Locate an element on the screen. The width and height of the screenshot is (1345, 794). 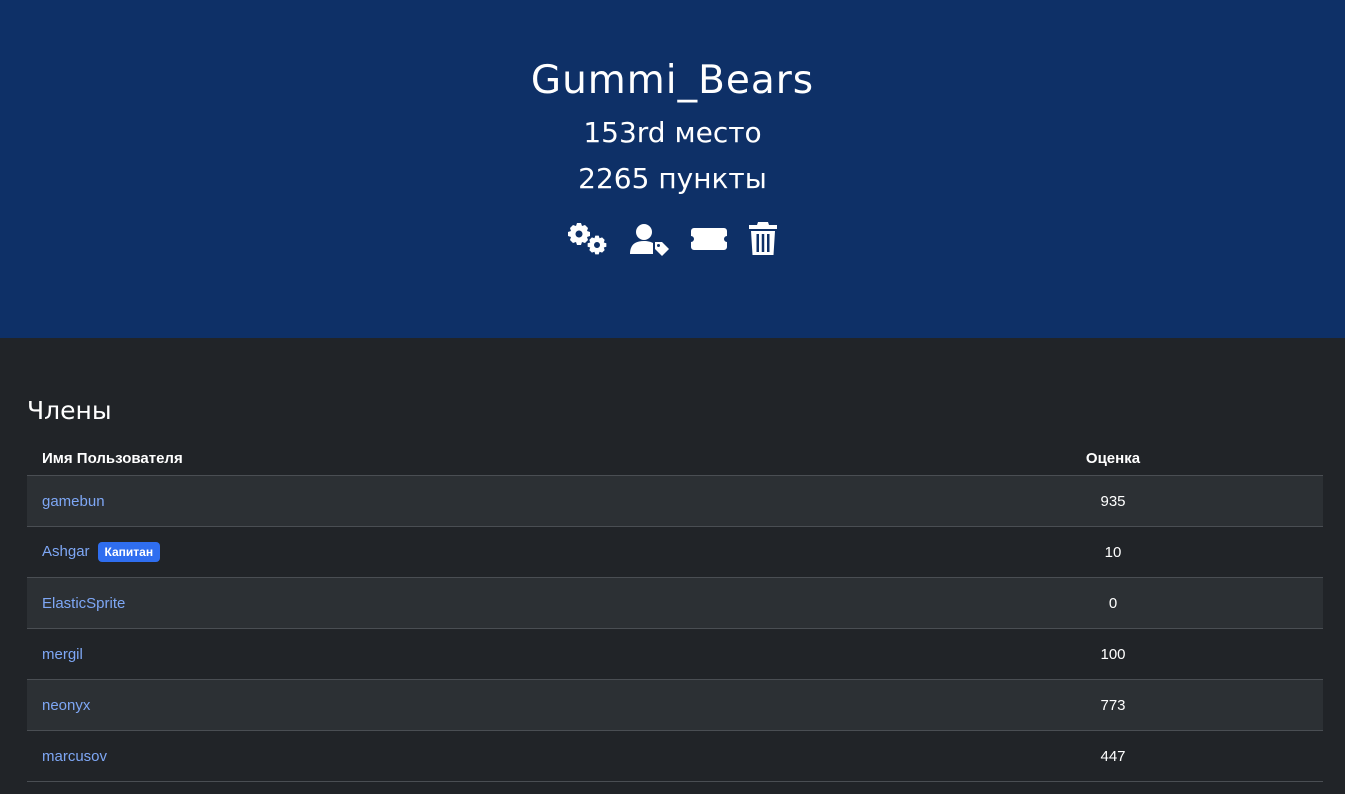
invite-code-button is located at coordinates (709, 239).